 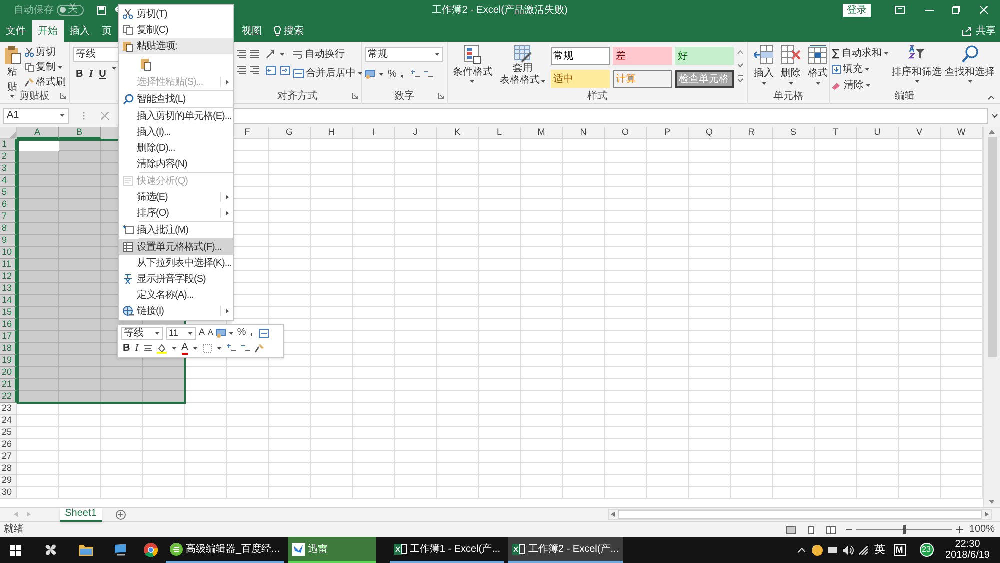 I want to click on sheet-tab: Sheet1, so click(x=81, y=515).